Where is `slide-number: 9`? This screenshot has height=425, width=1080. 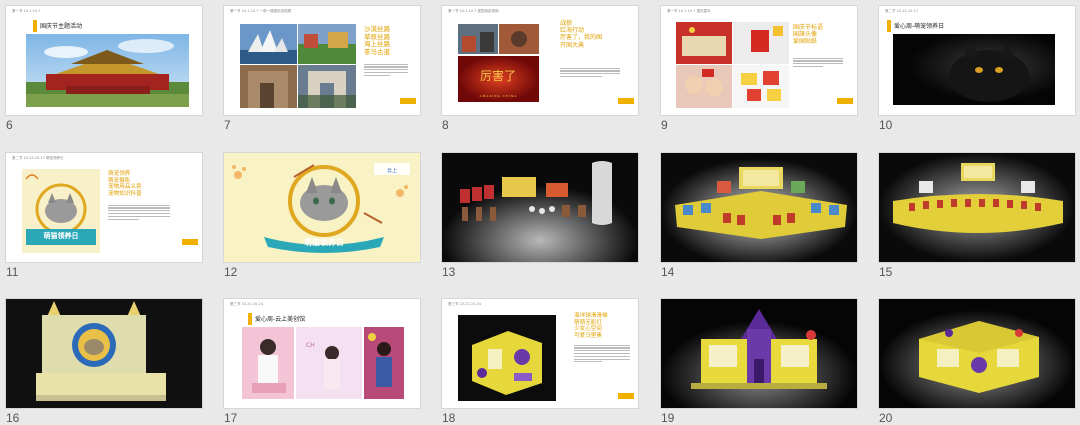 slide-number: 9 is located at coordinates (664, 125).